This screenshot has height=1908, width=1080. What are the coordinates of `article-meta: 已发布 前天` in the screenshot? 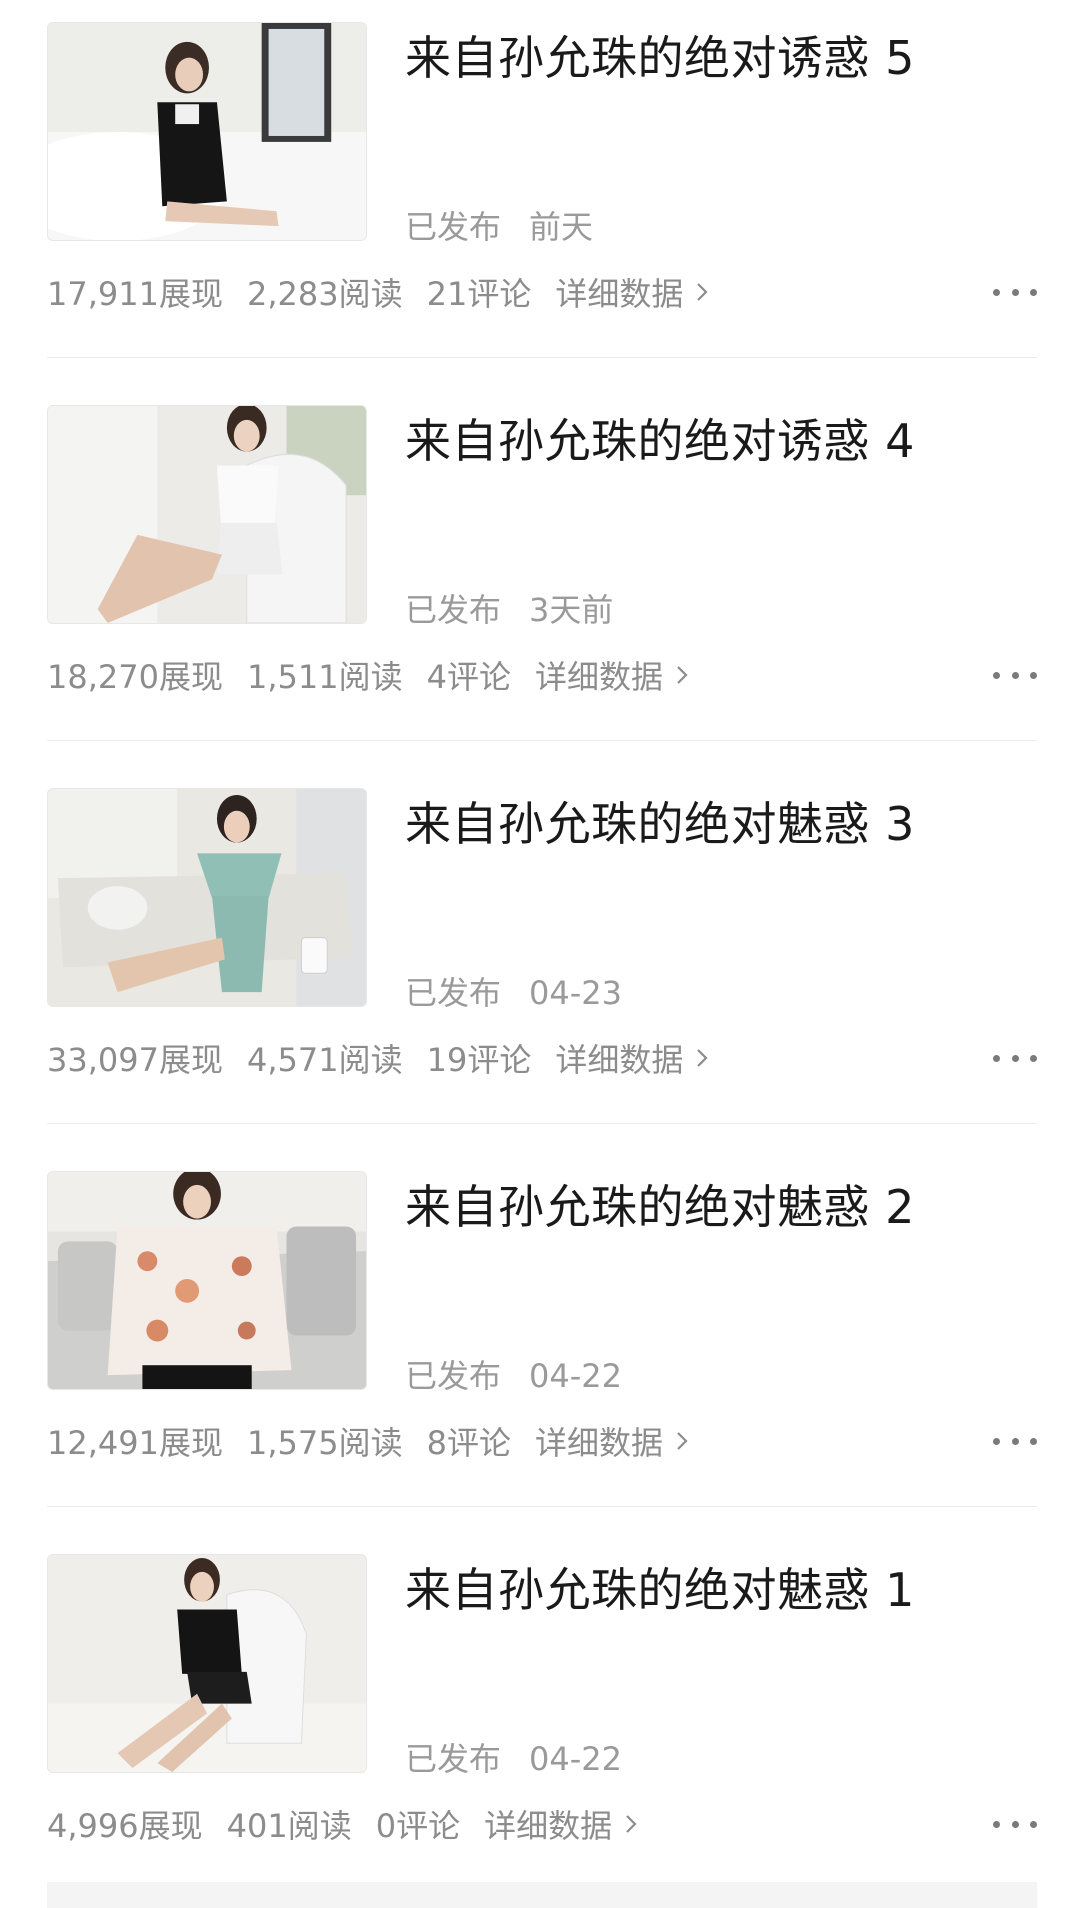 It's located at (499, 225).